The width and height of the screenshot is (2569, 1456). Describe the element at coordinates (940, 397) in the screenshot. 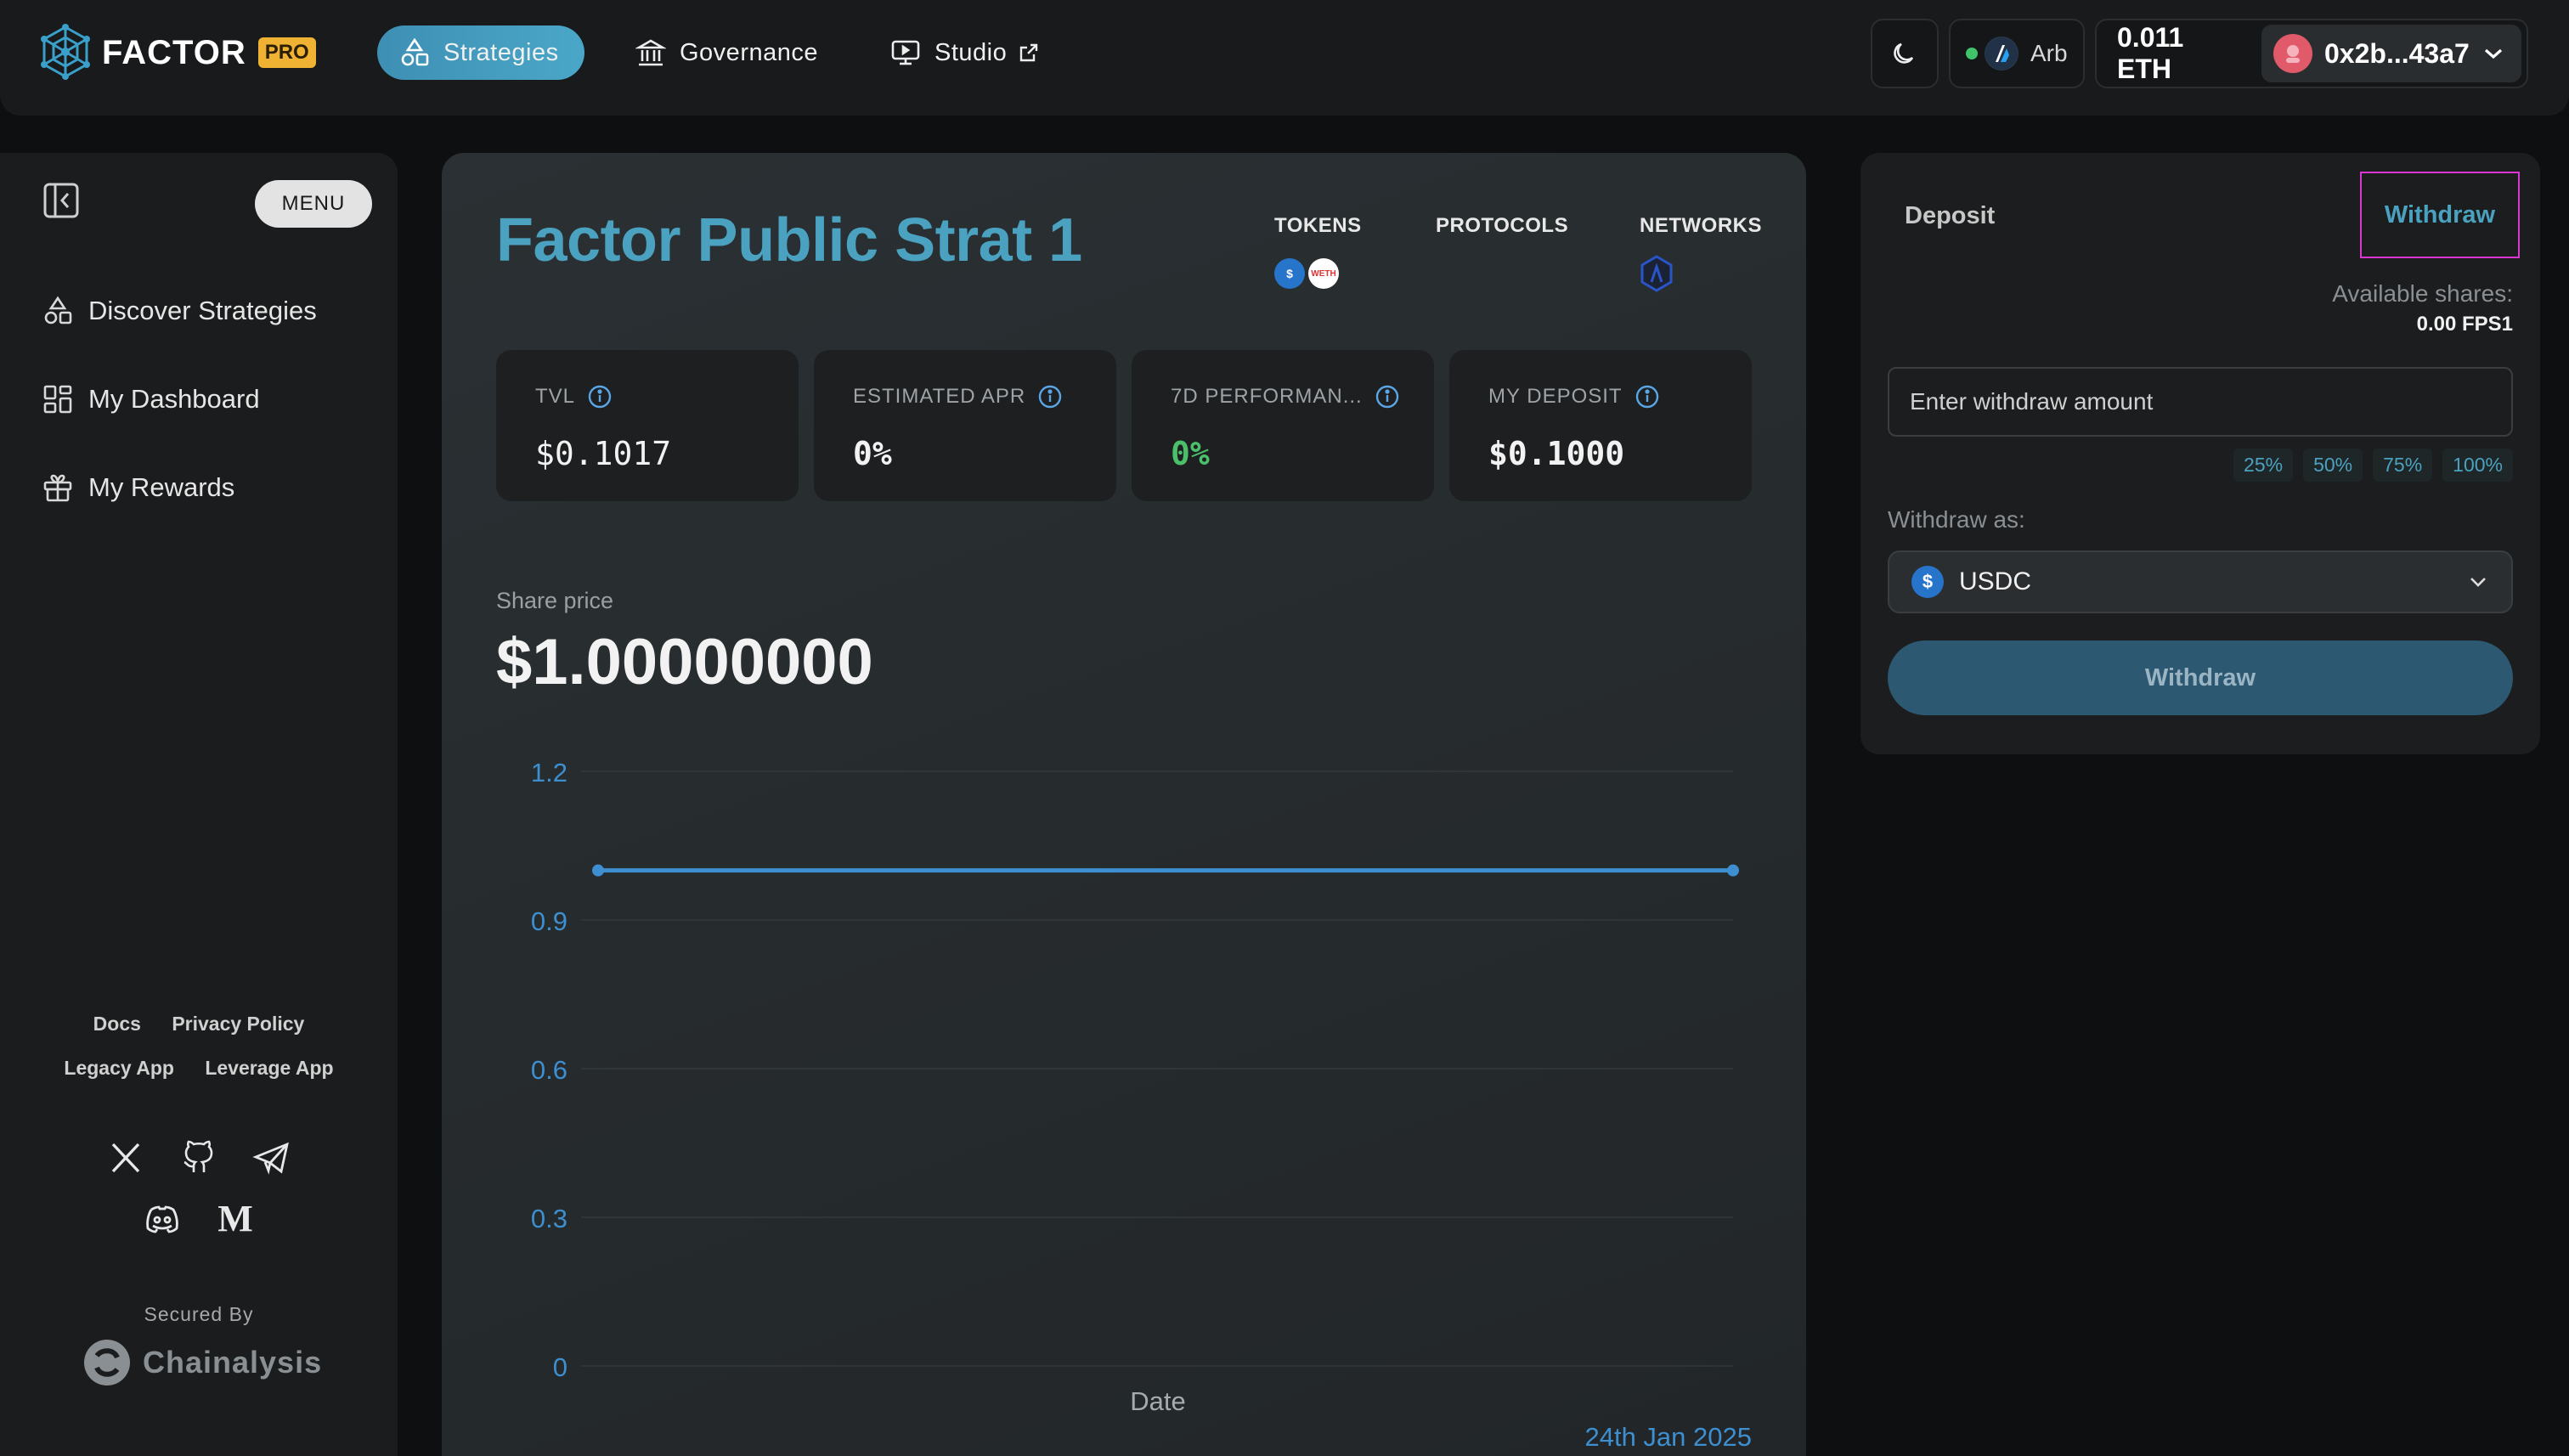

I see `stat-label: ESTIMATED APR` at that location.